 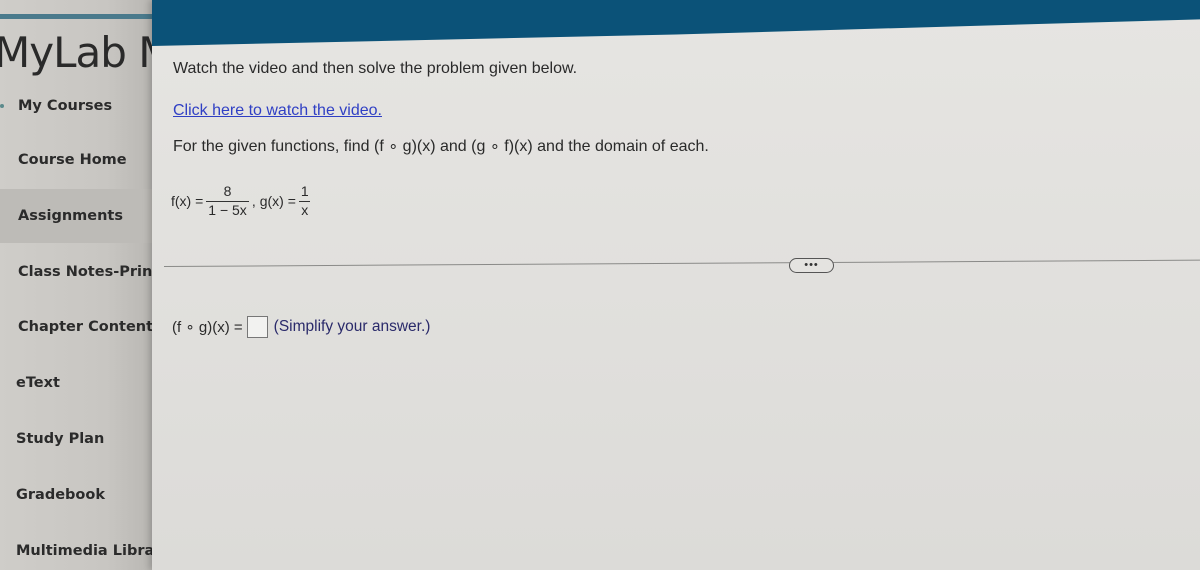 I want to click on g-label: g(x) =, so click(x=277, y=201).